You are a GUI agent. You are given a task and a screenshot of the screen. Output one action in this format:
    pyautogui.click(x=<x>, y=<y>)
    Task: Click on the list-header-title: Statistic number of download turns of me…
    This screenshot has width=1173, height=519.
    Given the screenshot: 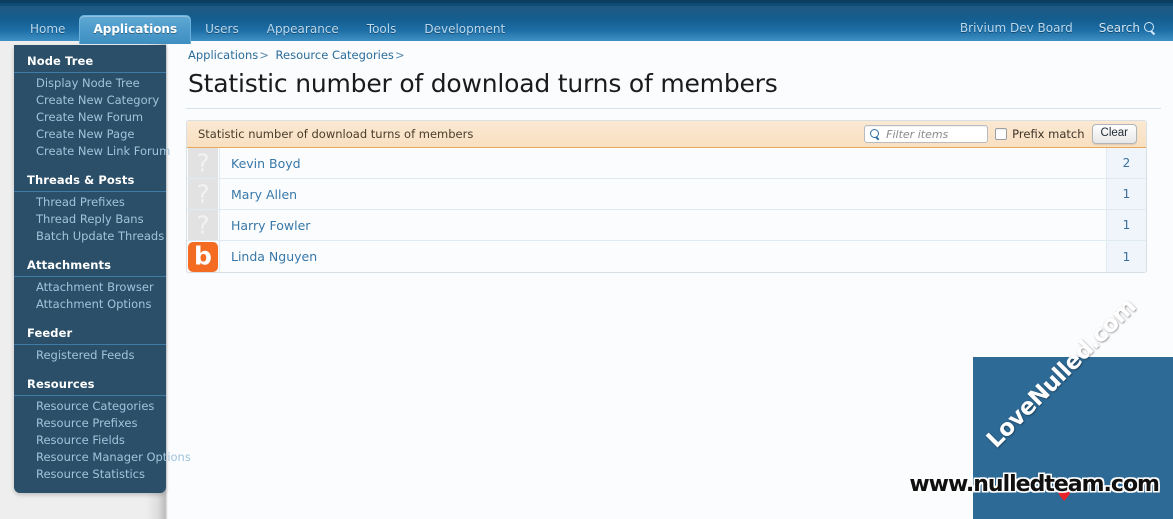 What is the action you would take?
    pyautogui.click(x=336, y=134)
    